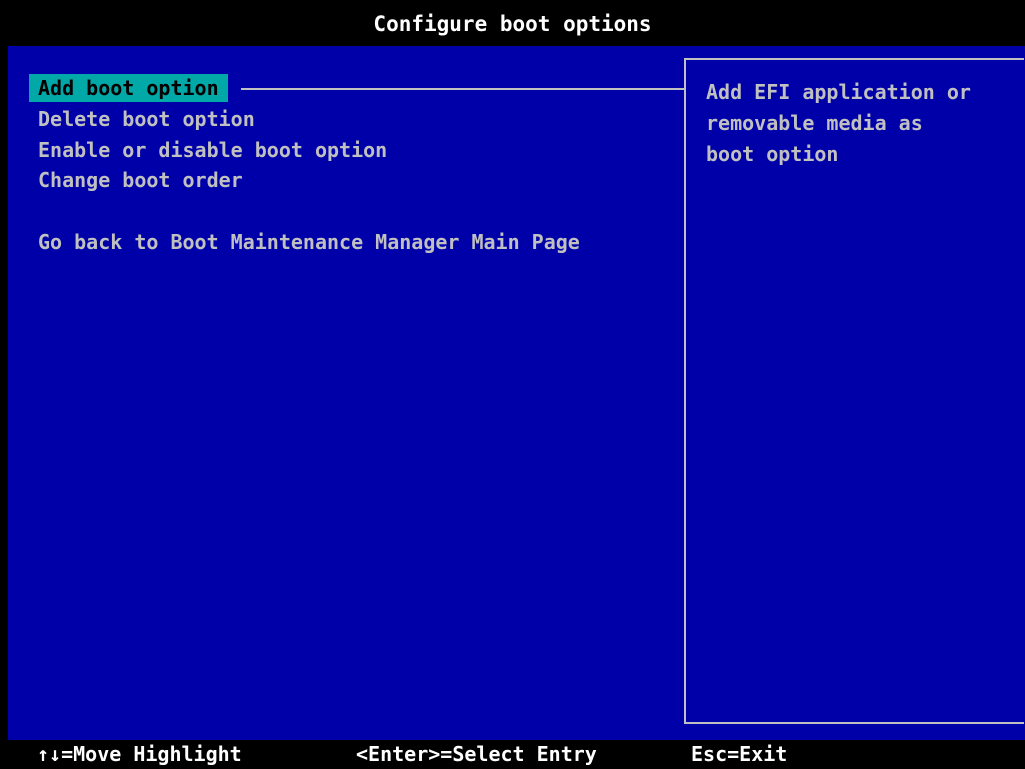 The height and width of the screenshot is (769, 1025). Describe the element at coordinates (463, 89) in the screenshot. I see `selection-connector-line` at that location.